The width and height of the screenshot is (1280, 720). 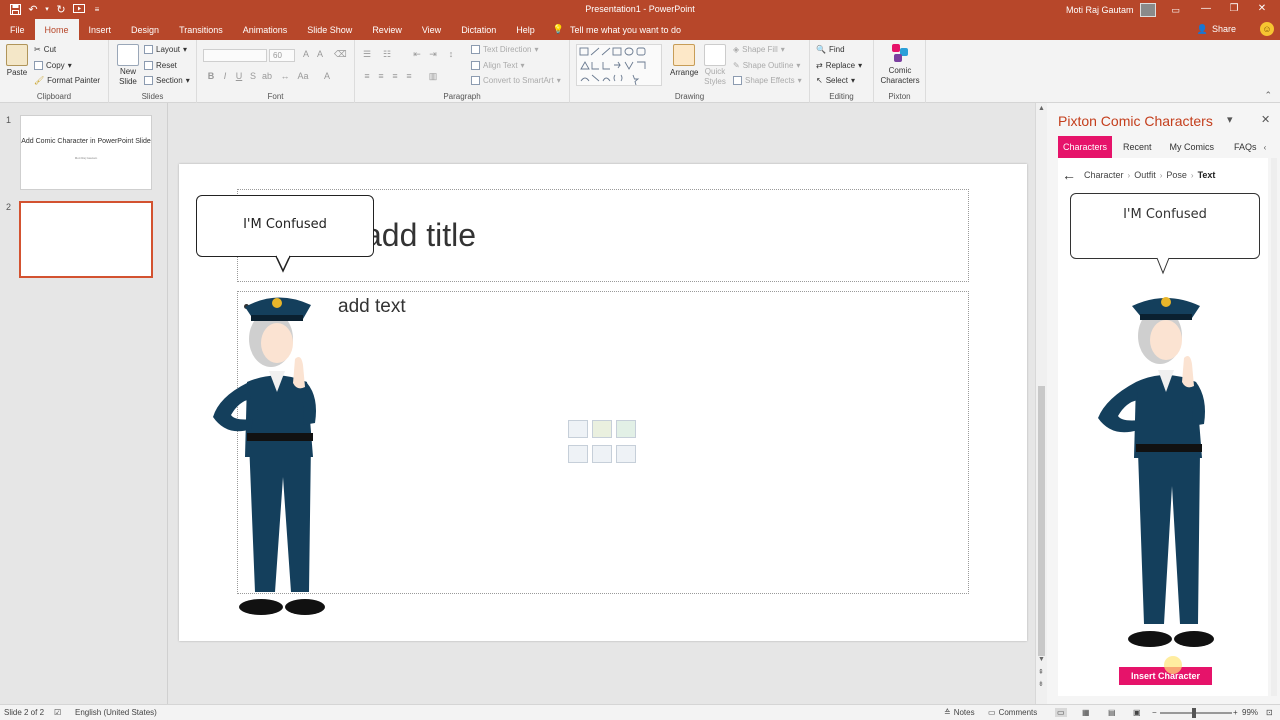 What do you see at coordinates (431, 29) in the screenshot?
I see `tab-view: View` at bounding box center [431, 29].